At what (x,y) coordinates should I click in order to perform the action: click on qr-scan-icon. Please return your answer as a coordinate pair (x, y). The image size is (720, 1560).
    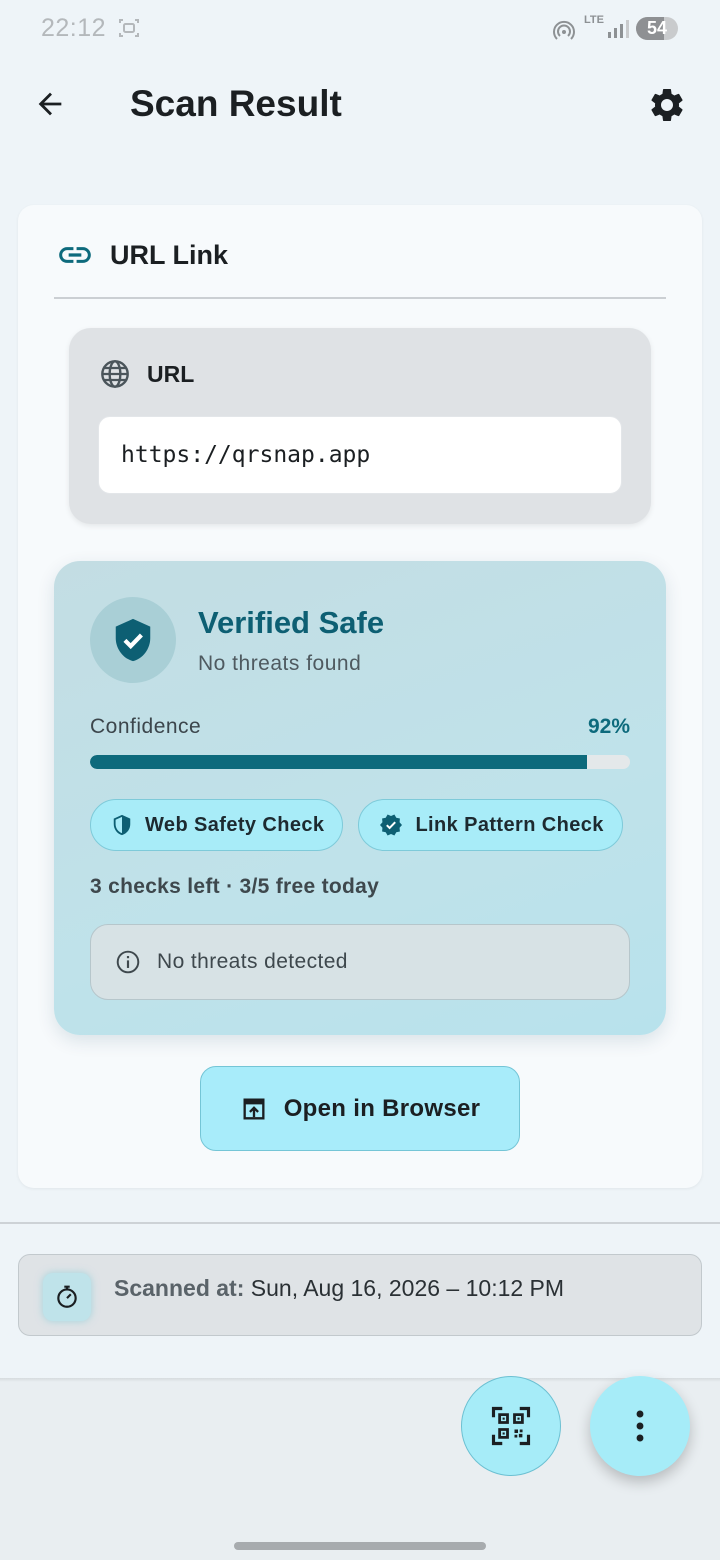
    Looking at the image, I should click on (511, 1426).